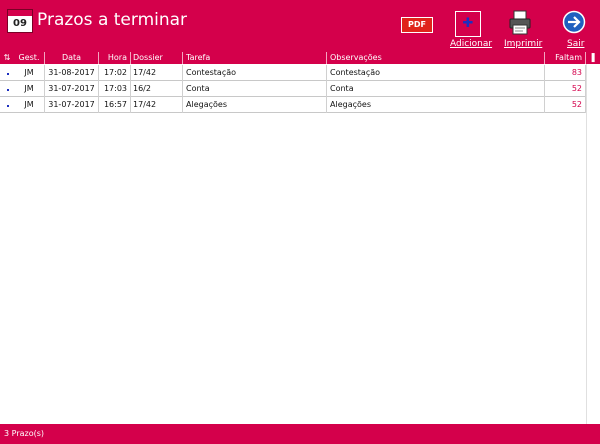 The image size is (600, 444). What do you see at coordinates (300, 434) in the screenshot?
I see `status-bar: 3 Prazo(s)` at bounding box center [300, 434].